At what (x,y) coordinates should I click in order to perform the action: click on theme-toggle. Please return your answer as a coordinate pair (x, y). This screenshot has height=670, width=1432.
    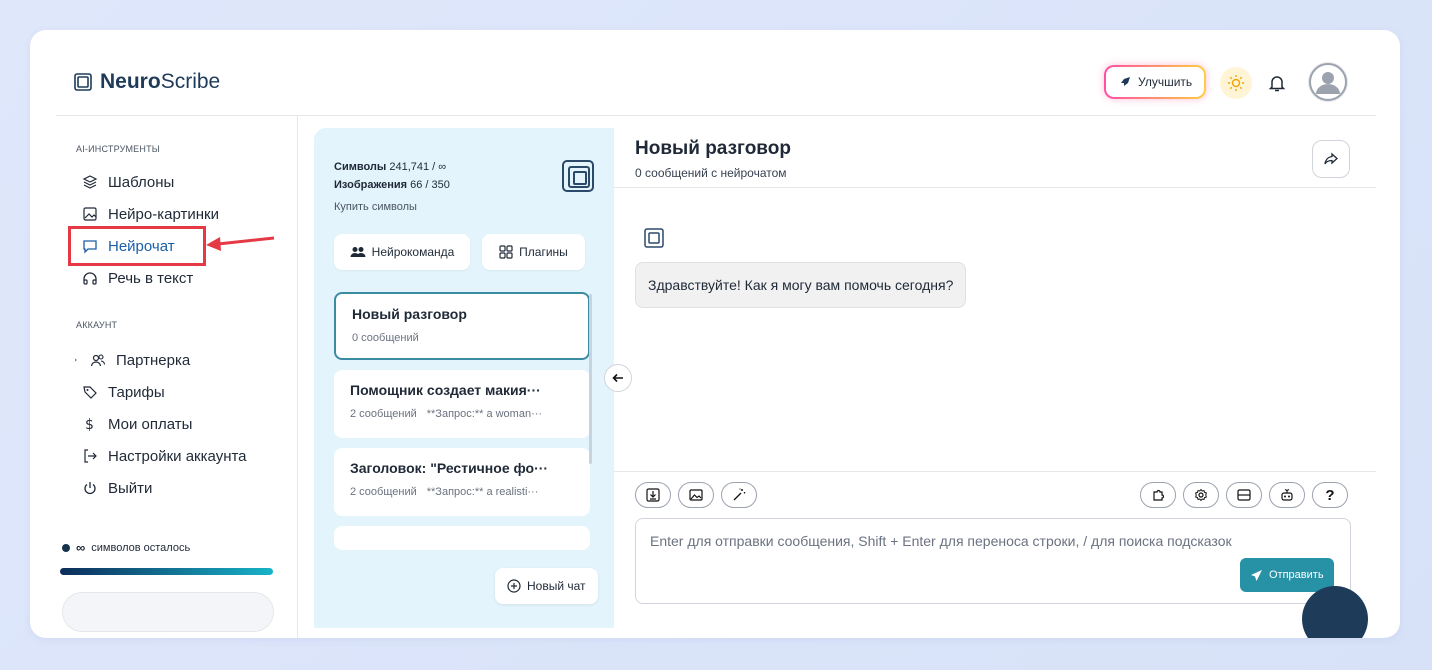
    Looking at the image, I should click on (1236, 83).